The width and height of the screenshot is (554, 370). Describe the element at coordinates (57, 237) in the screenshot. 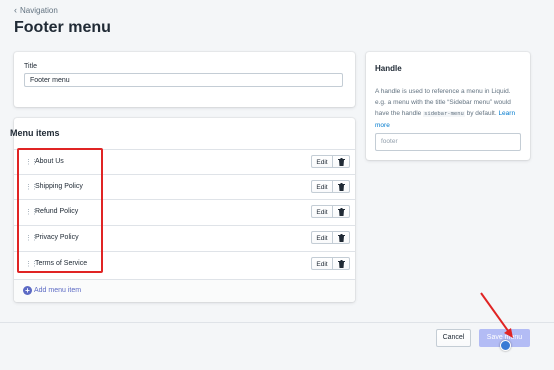

I see `menu-item-label: Privacy Policy` at that location.